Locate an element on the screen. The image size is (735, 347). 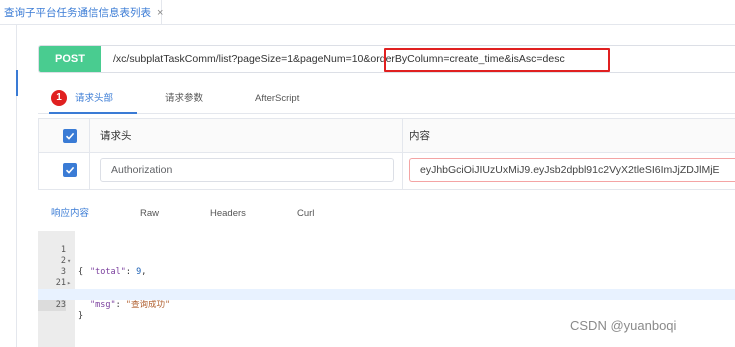
json-value: "查询成功" is located at coordinates (148, 305).